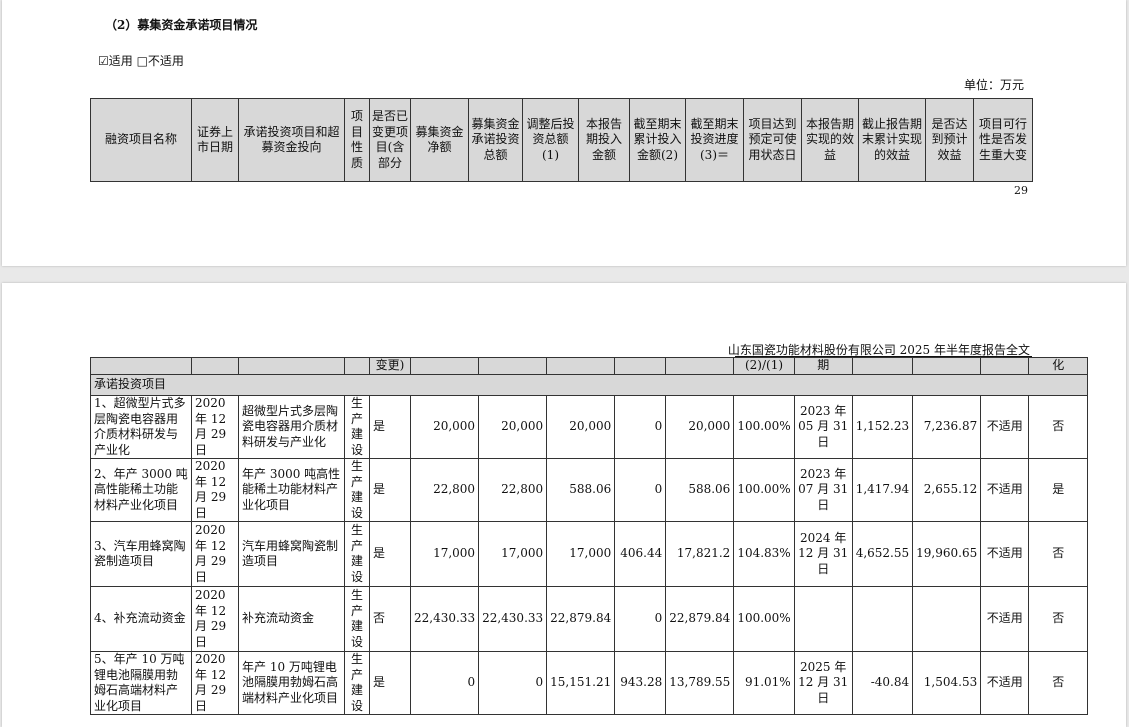  I want to click on changed-flag: 否, so click(390, 619).